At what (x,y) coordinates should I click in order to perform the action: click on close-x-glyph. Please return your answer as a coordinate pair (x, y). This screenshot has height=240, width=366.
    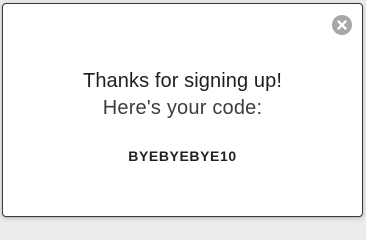
    Looking at the image, I should click on (342, 25).